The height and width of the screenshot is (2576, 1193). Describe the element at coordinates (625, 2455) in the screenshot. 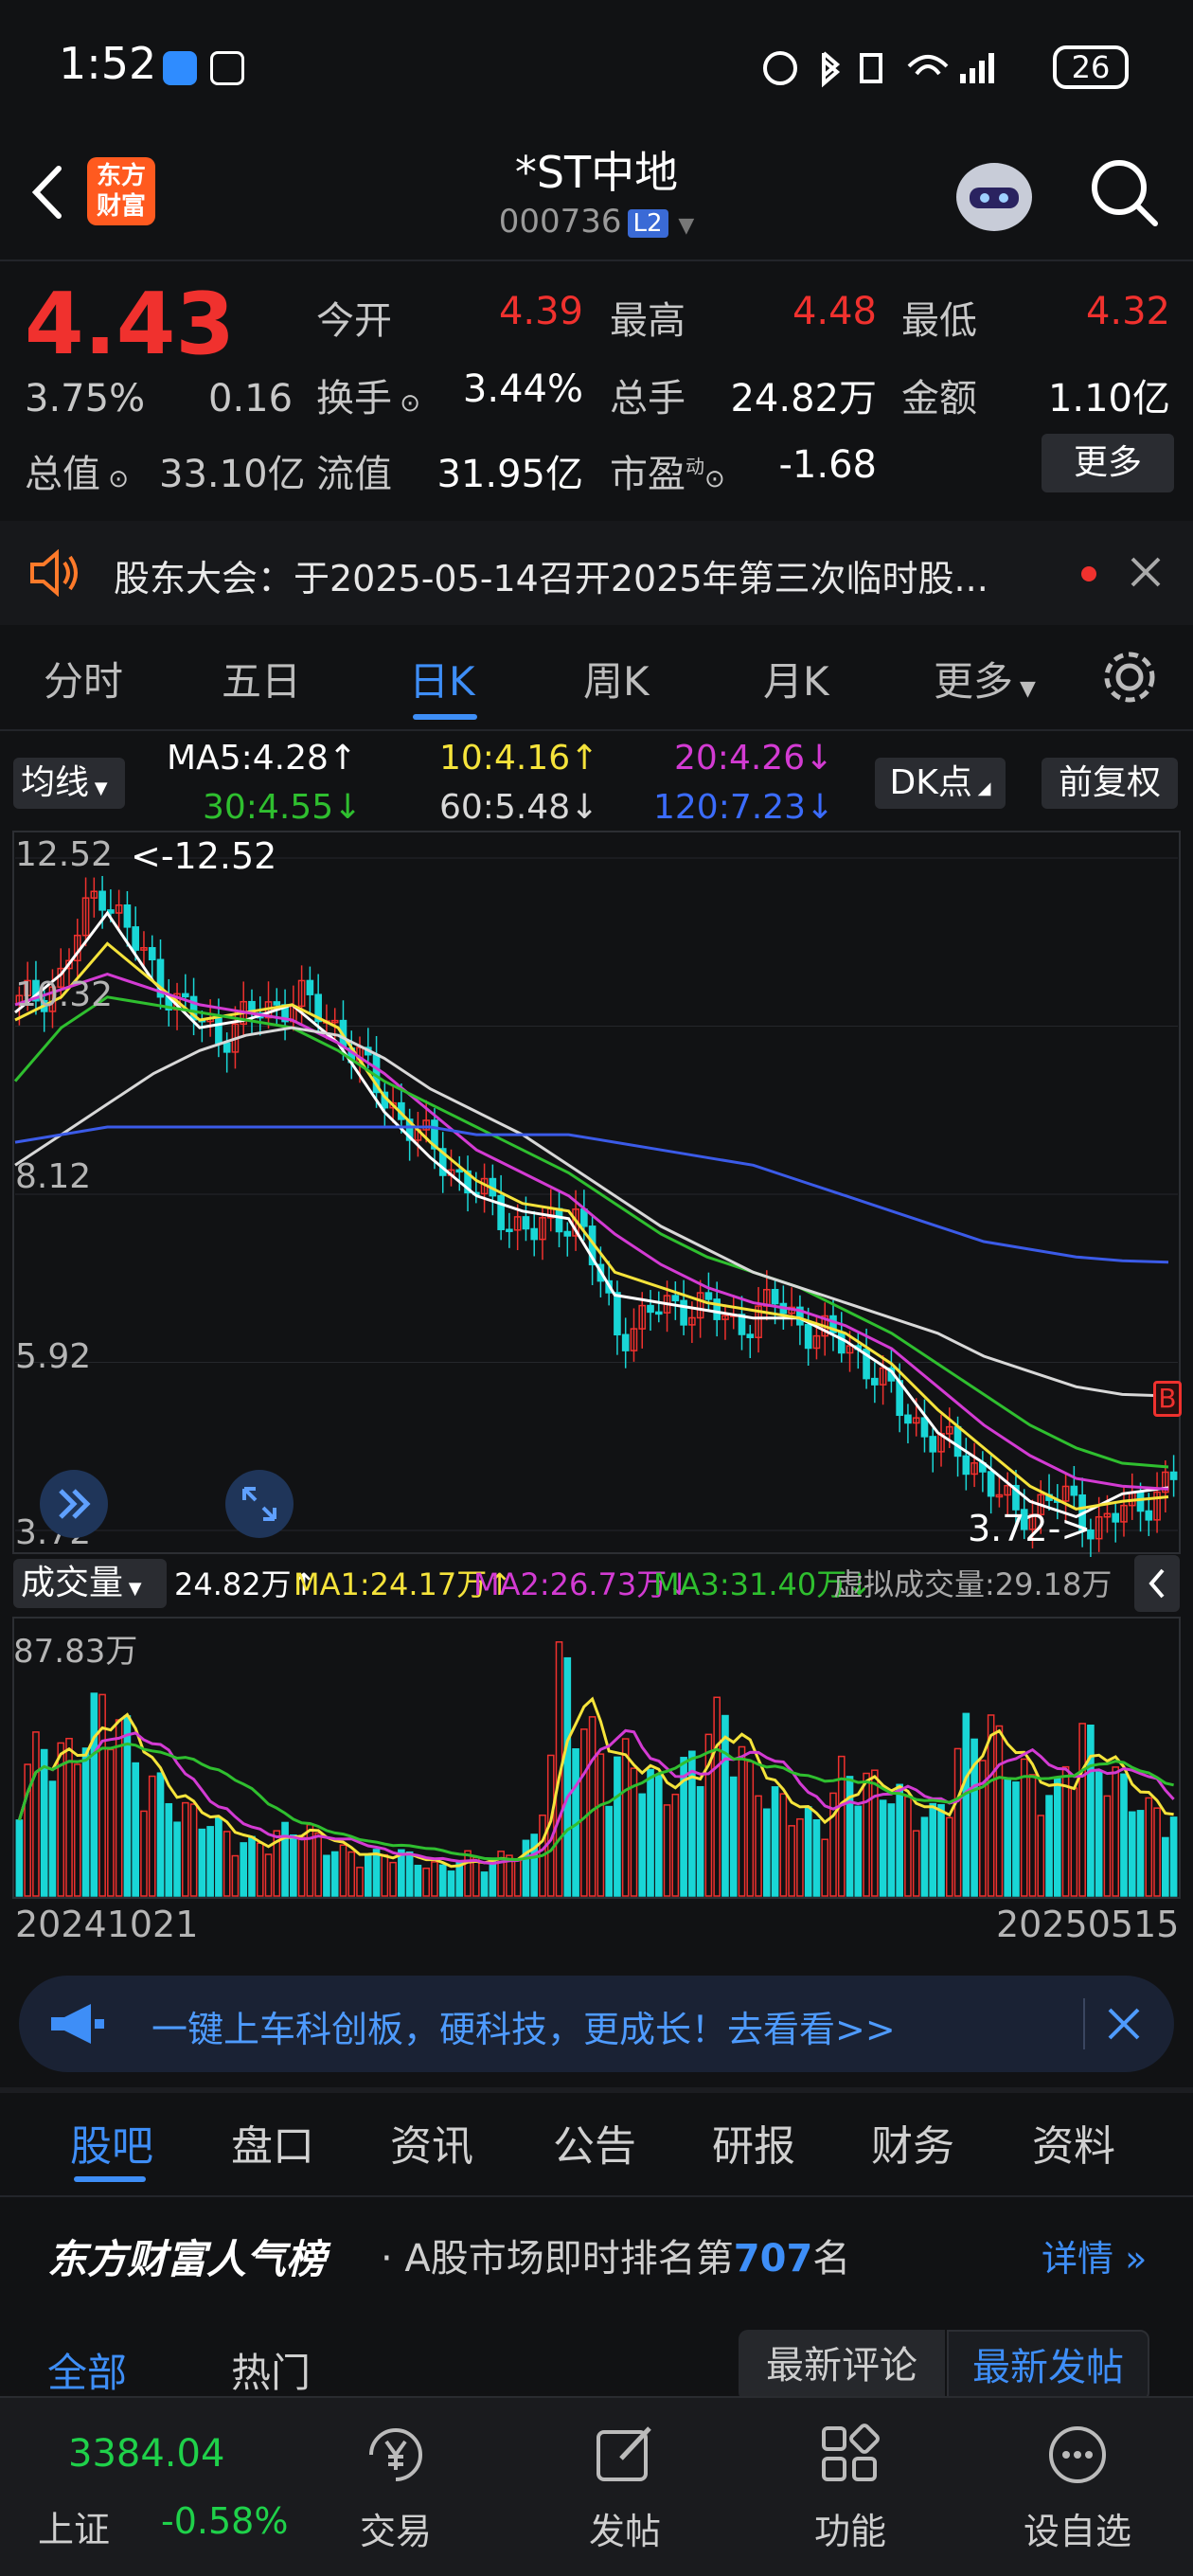

I see `post-edit-icon` at that location.